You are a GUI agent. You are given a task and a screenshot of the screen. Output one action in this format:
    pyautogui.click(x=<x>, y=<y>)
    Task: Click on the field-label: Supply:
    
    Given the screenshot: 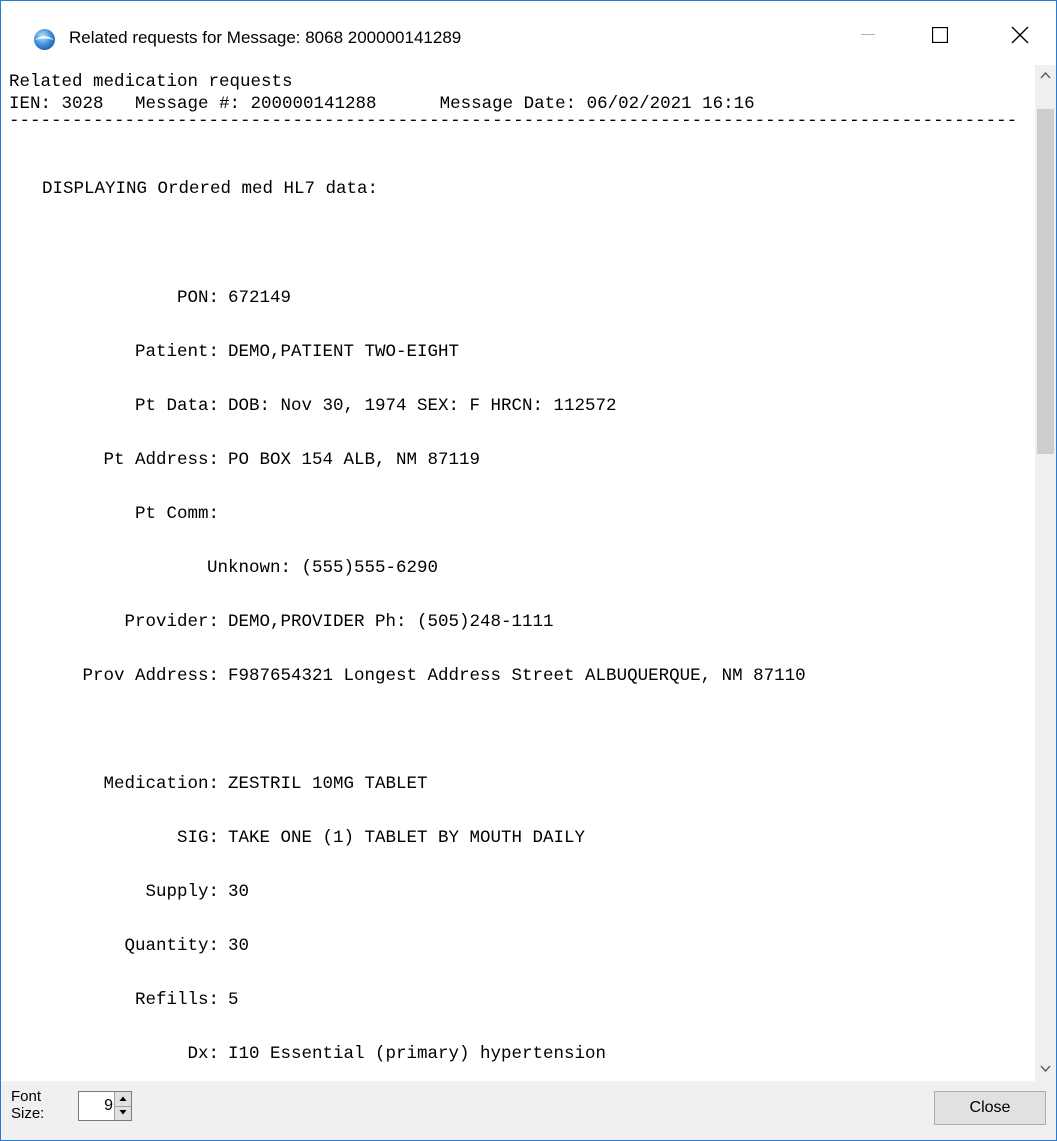 What is the action you would take?
    pyautogui.click(x=182, y=892)
    